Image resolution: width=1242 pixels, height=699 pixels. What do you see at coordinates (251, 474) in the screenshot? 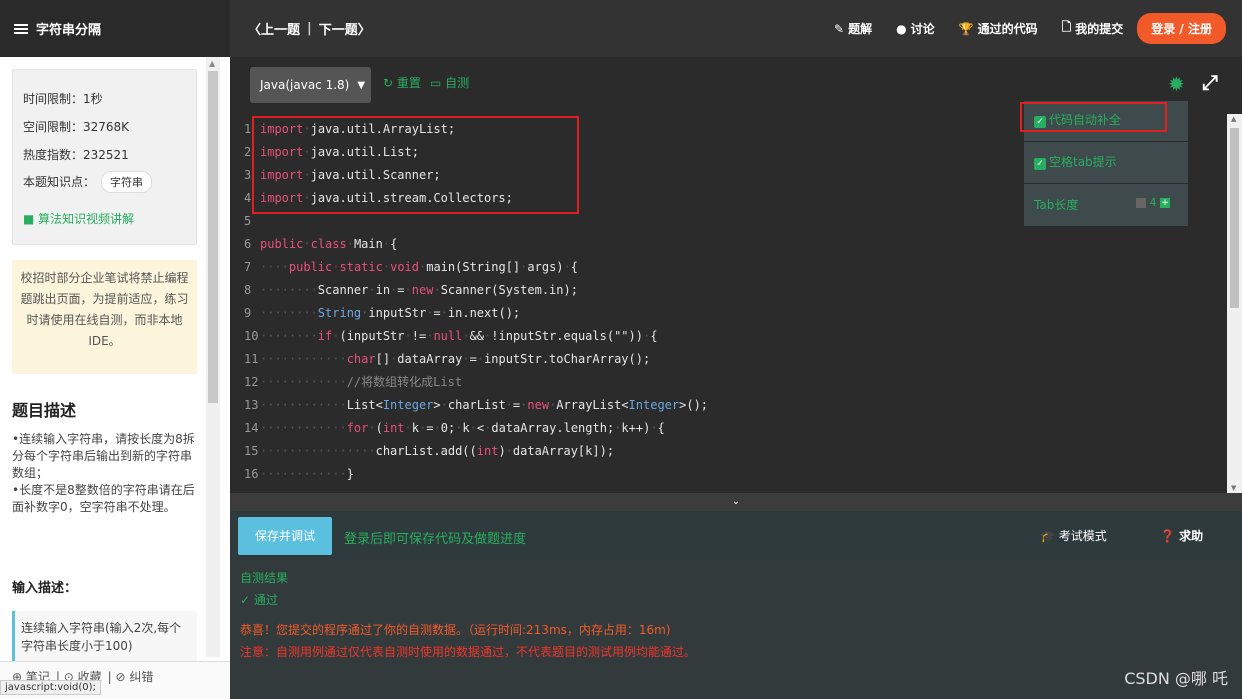
I see `line-number: 16` at bounding box center [251, 474].